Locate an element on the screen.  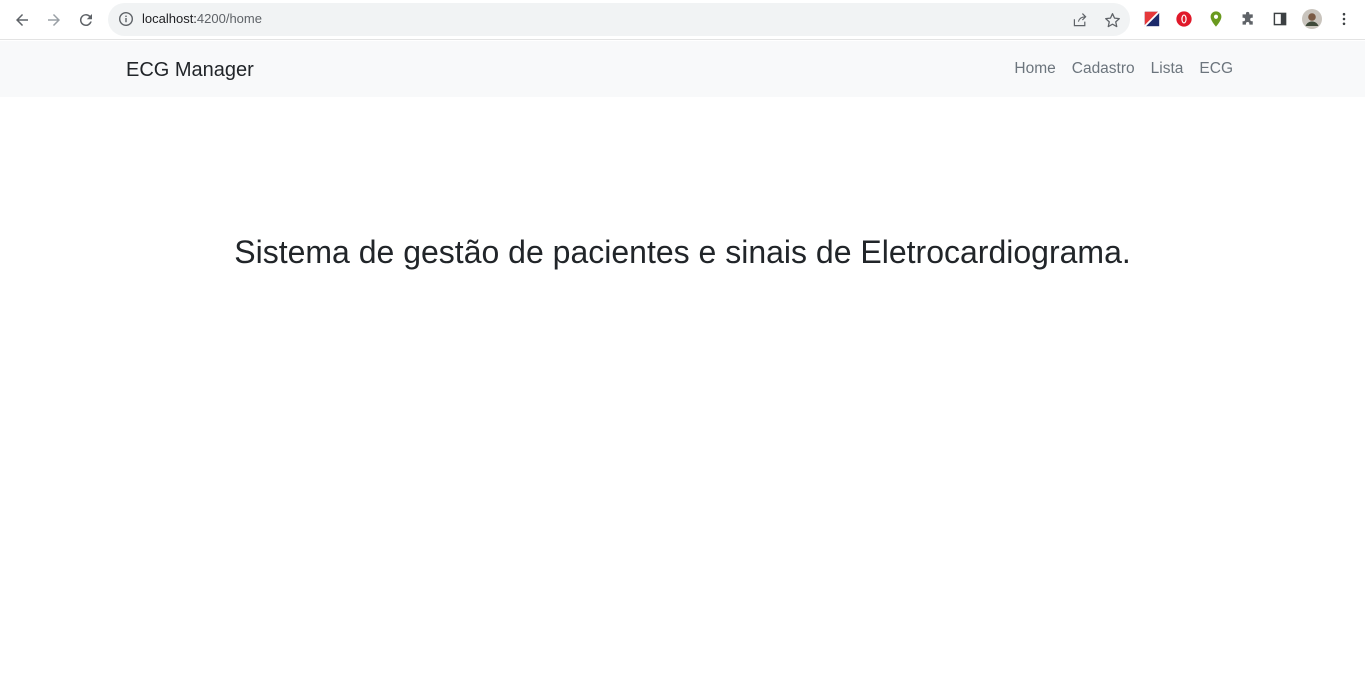
url-host: localhost: is located at coordinates (169, 18).